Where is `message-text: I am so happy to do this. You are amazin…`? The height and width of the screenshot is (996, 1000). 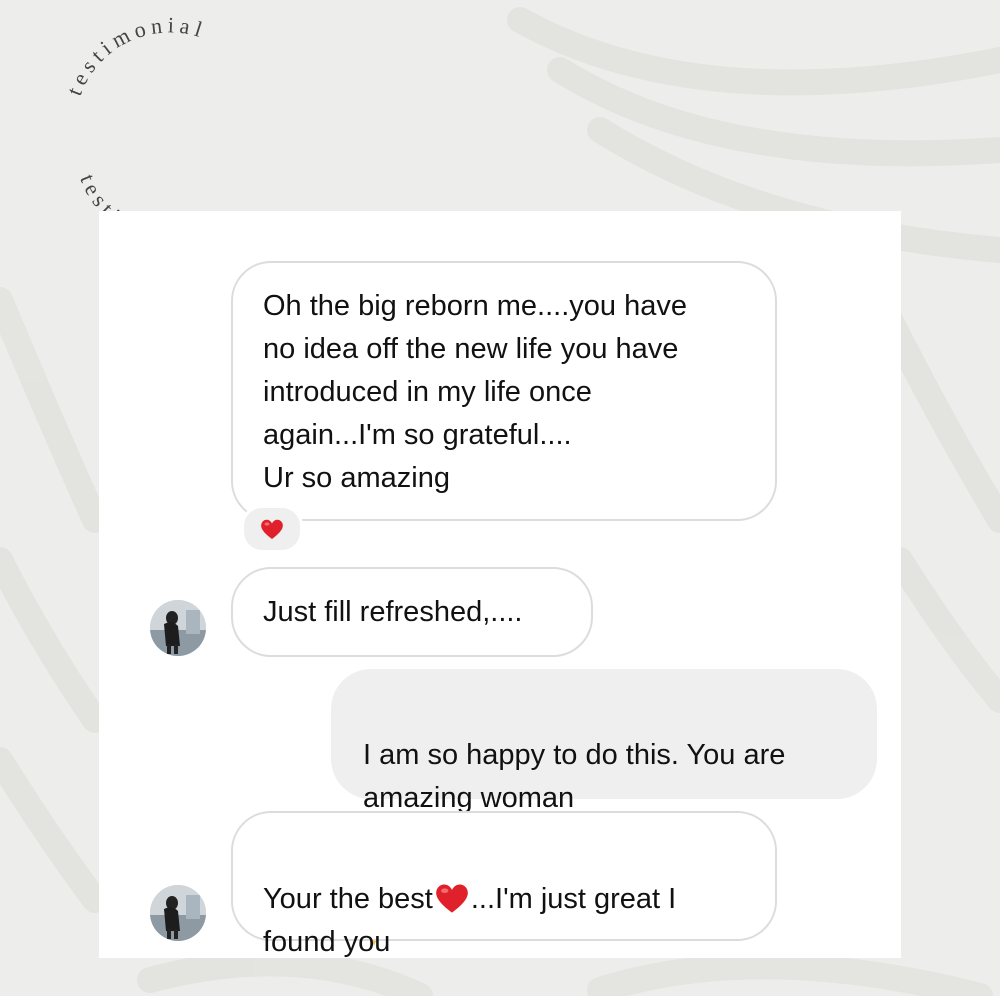
message-text: I am so happy to do this. You are amazin… is located at coordinates (574, 776).